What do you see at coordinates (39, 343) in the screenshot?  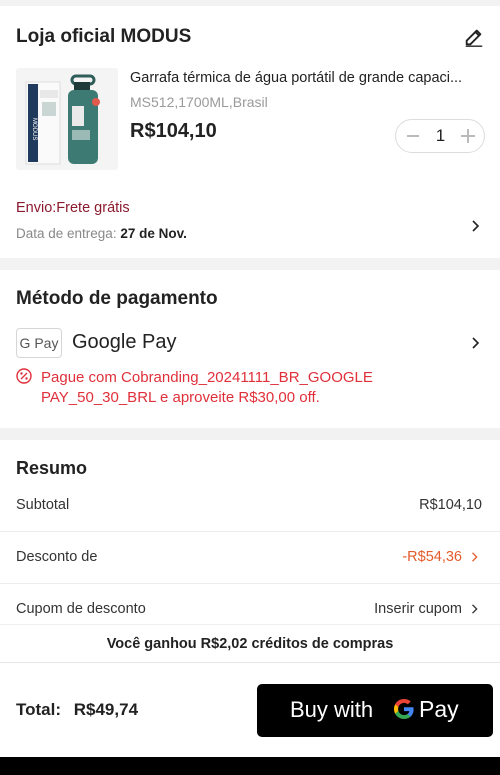 I see `gpay-badge: G Pay` at bounding box center [39, 343].